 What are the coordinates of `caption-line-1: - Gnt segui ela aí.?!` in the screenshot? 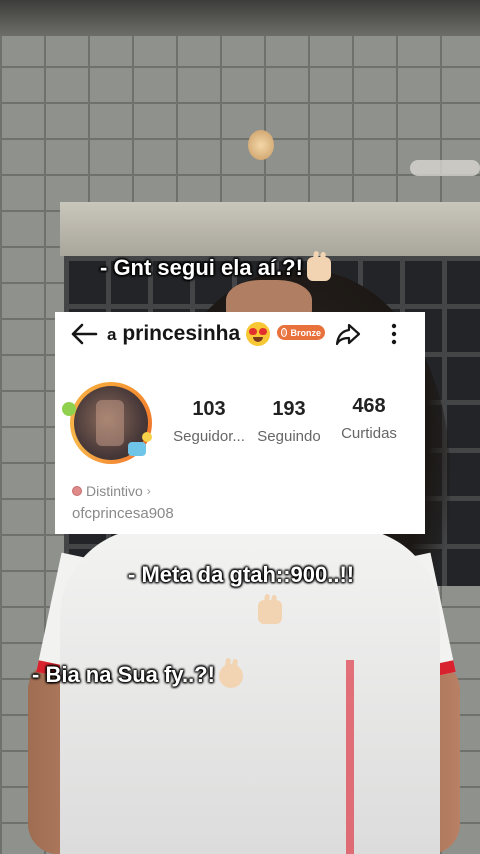 It's located at (215, 268).